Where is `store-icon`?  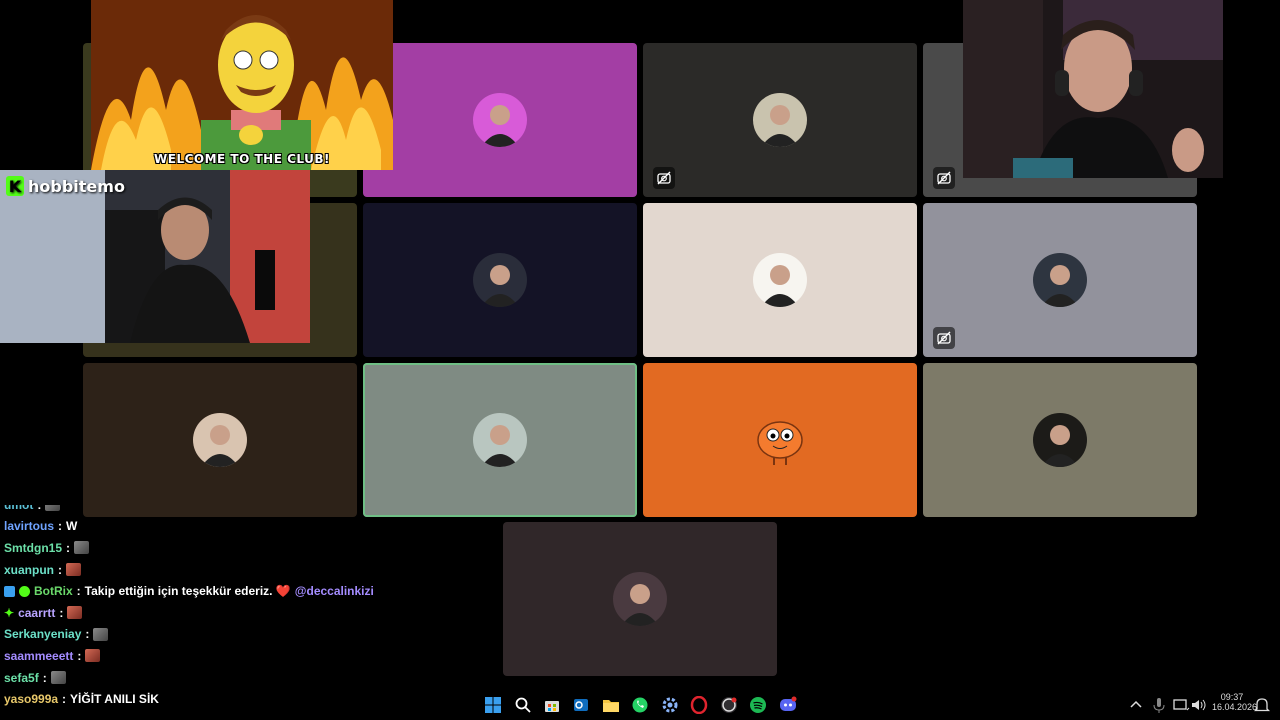
store-icon is located at coordinates (552, 705).